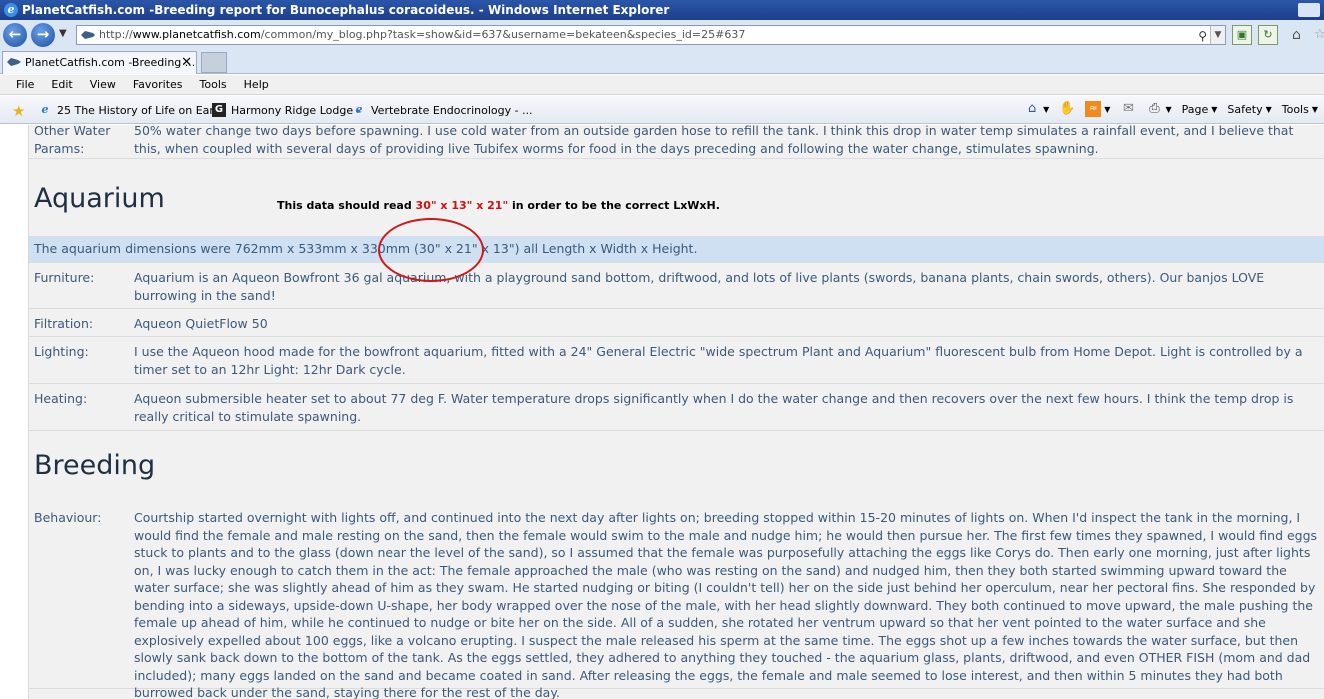 Image resolution: width=1324 pixels, height=699 pixels. Describe the element at coordinates (213, 84) in the screenshot. I see `menu-tools: Tools` at that location.